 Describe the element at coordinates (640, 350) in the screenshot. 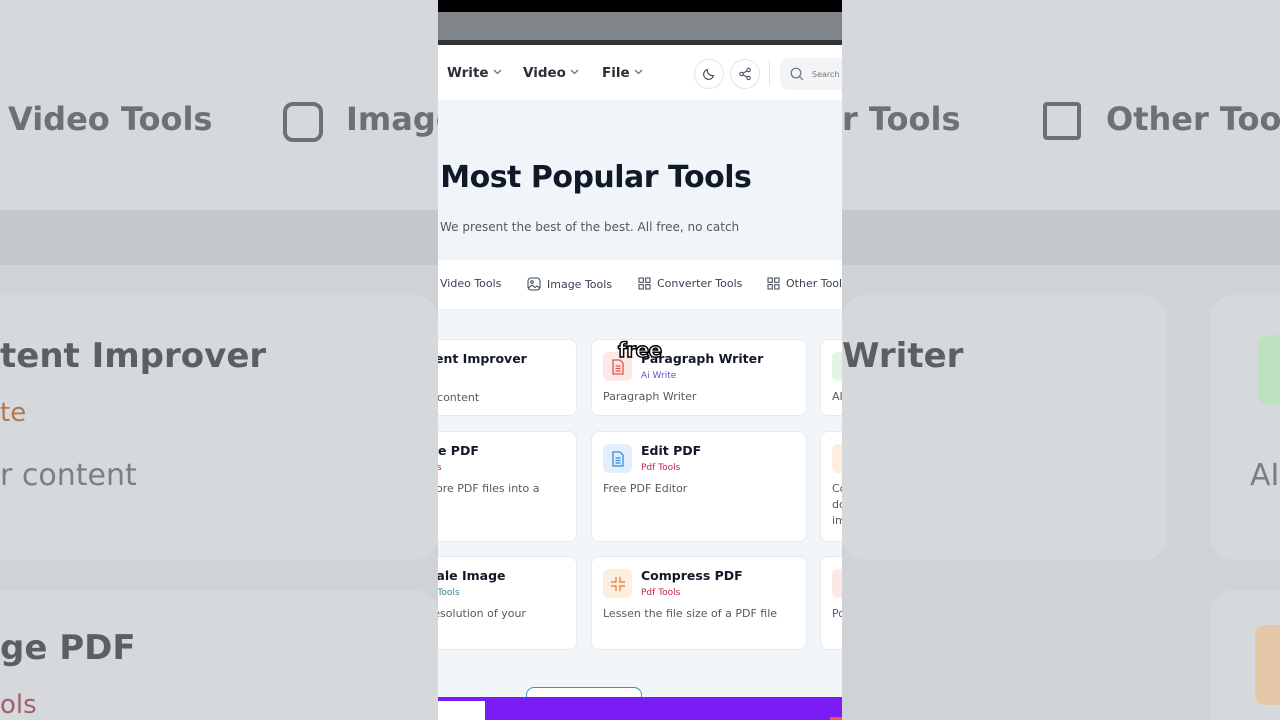

I see `video-caption: free` at that location.